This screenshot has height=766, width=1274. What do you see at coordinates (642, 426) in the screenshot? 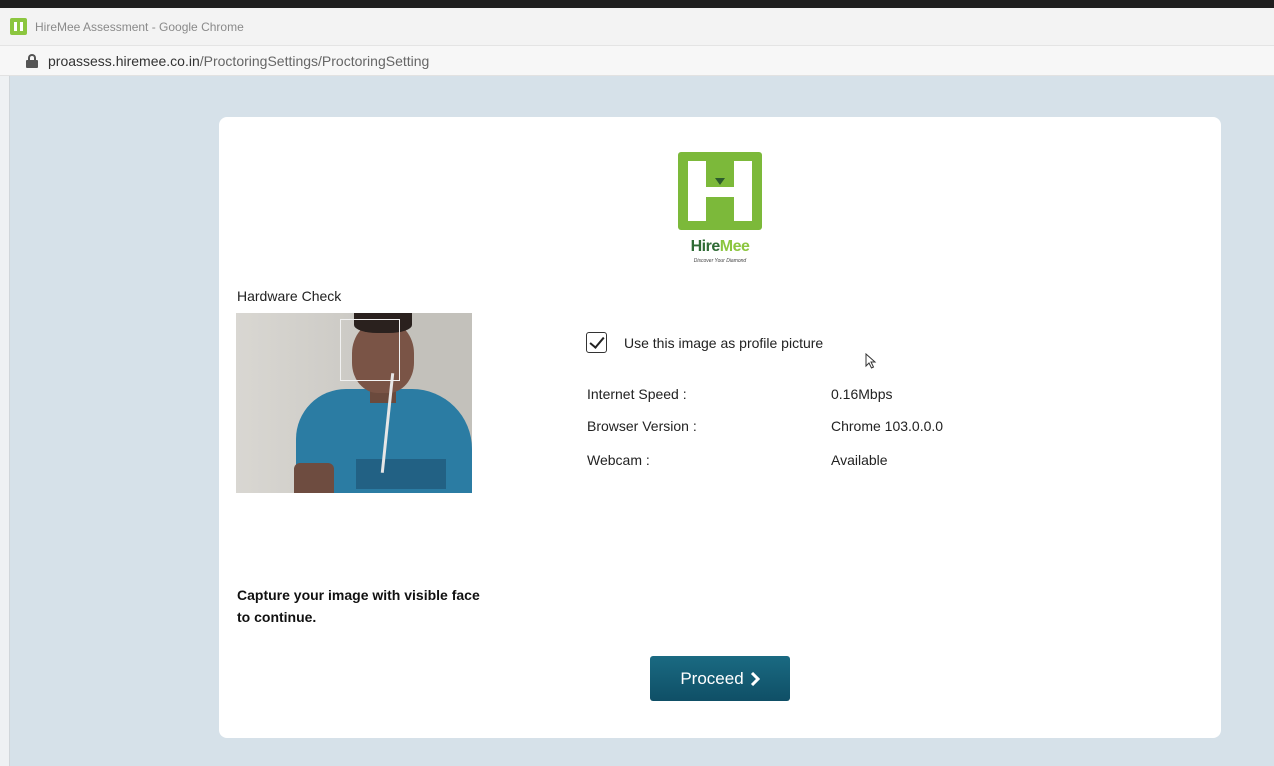
I see `browser-version-label: Browser Version :` at bounding box center [642, 426].